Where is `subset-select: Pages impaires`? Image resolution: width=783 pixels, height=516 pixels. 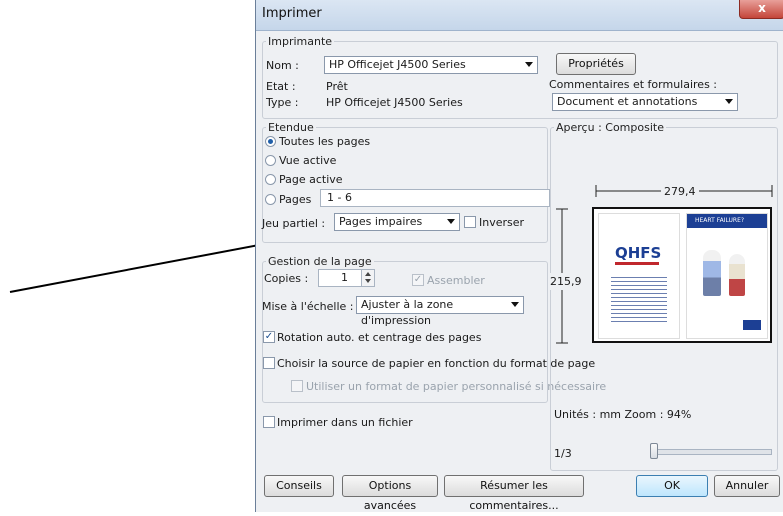
subset-select: Pages impaires is located at coordinates (397, 222).